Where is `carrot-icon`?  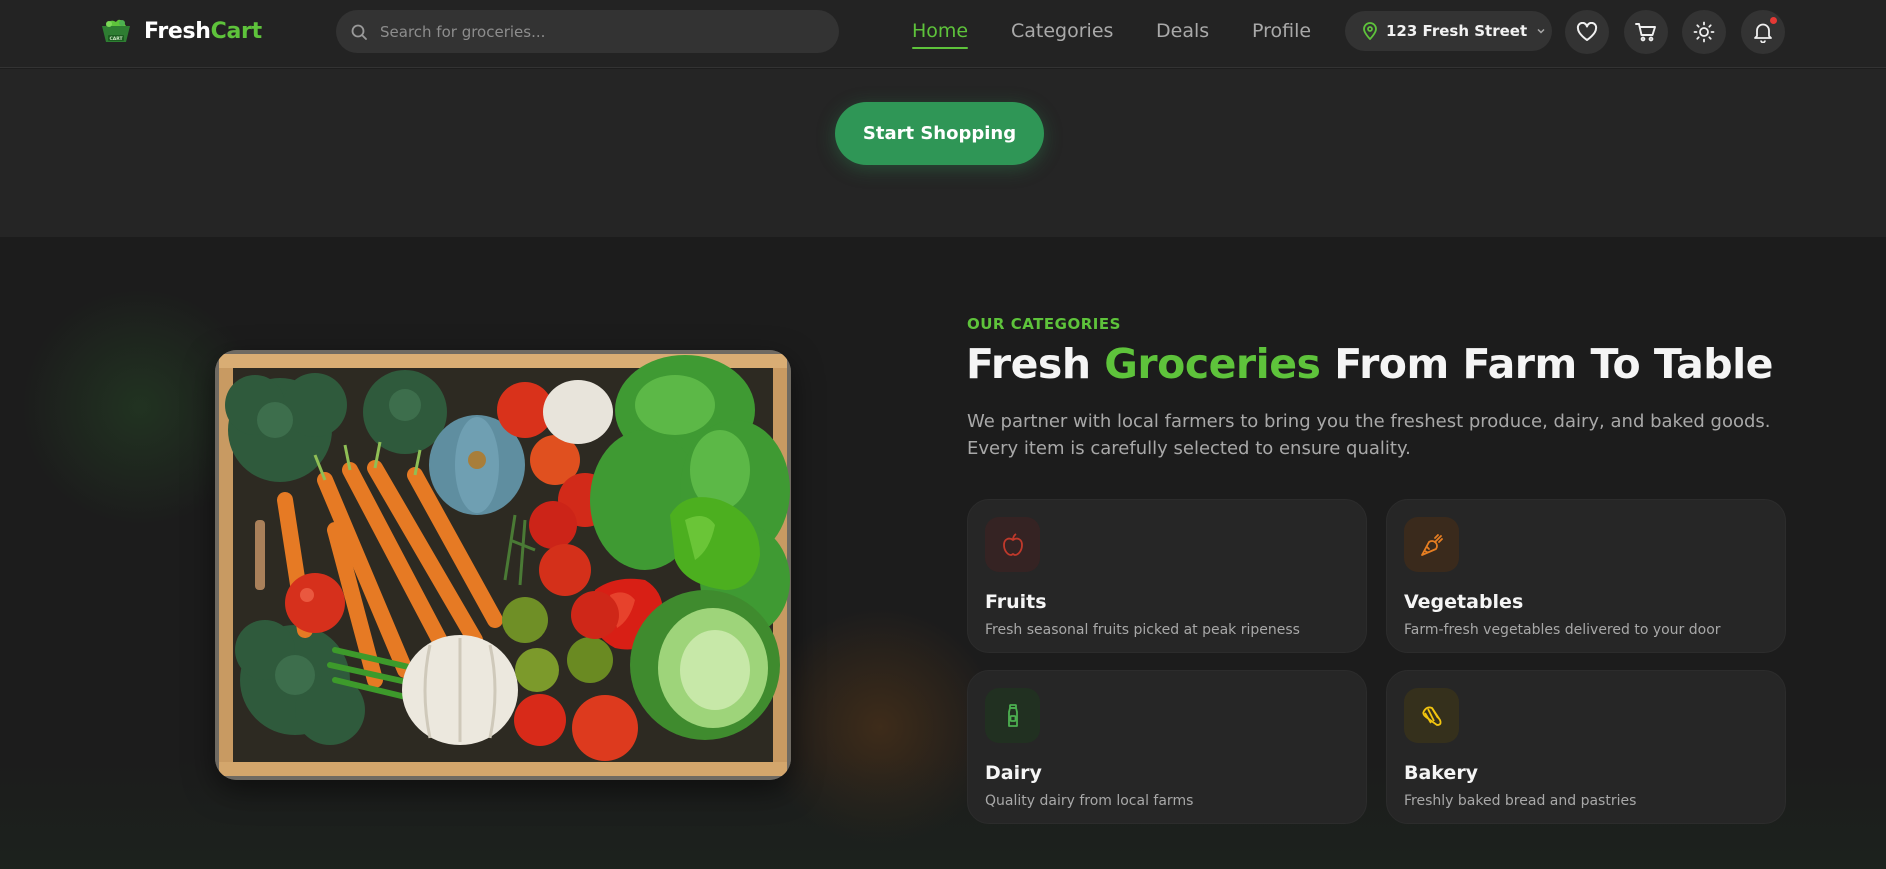 carrot-icon is located at coordinates (1431, 544).